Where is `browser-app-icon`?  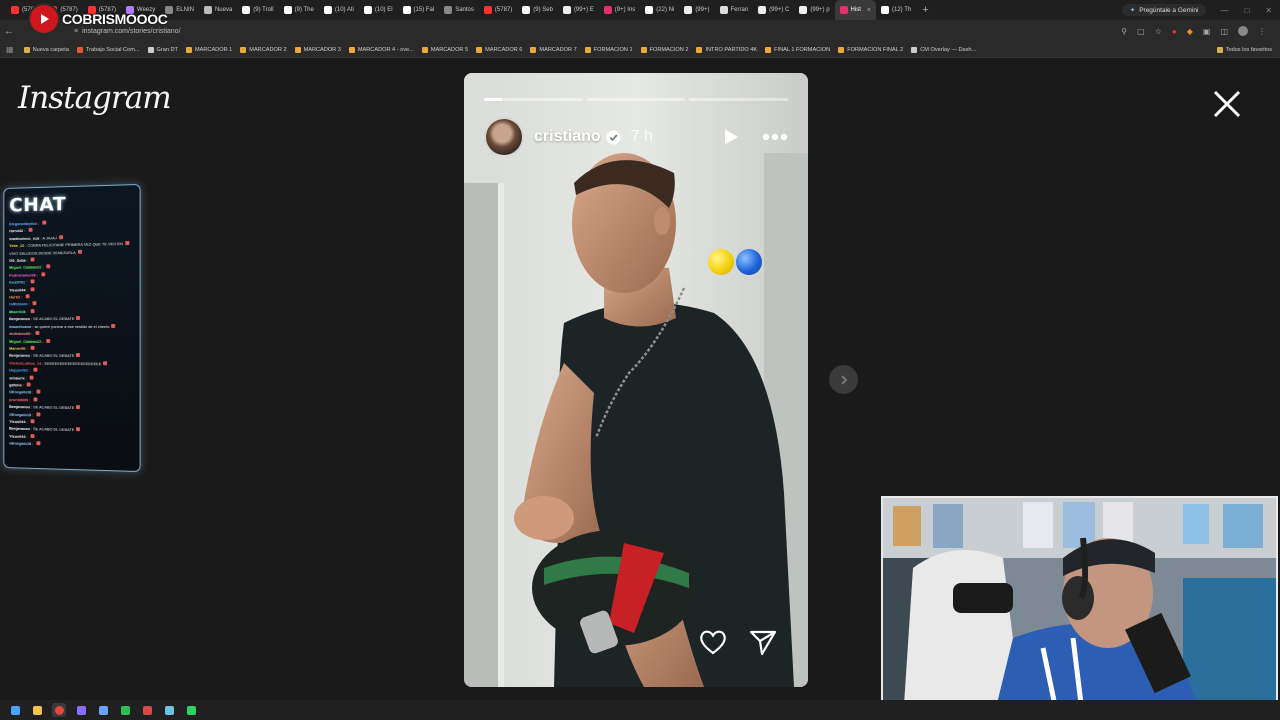
browser-app-icon is located at coordinates (103, 710).